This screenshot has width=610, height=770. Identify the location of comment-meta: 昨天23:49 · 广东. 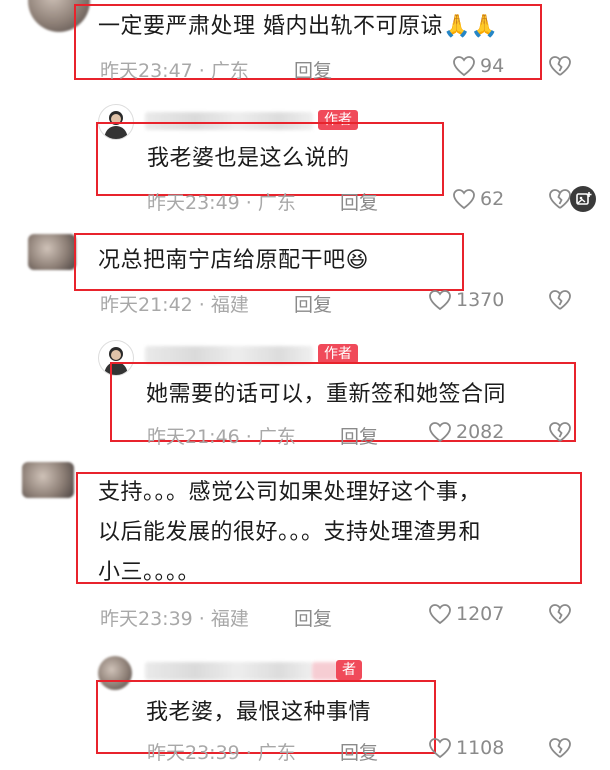
(221, 201).